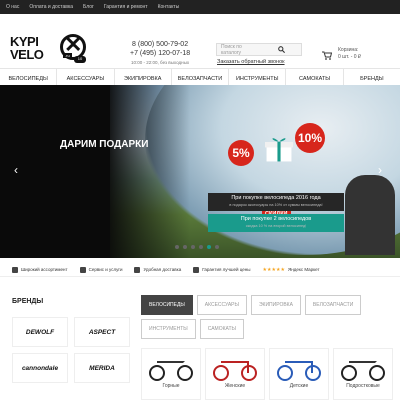  What do you see at coordinates (350, 57) in the screenshot?
I see `cart-value: 0 шт. - 0 ₽` at bounding box center [350, 57].